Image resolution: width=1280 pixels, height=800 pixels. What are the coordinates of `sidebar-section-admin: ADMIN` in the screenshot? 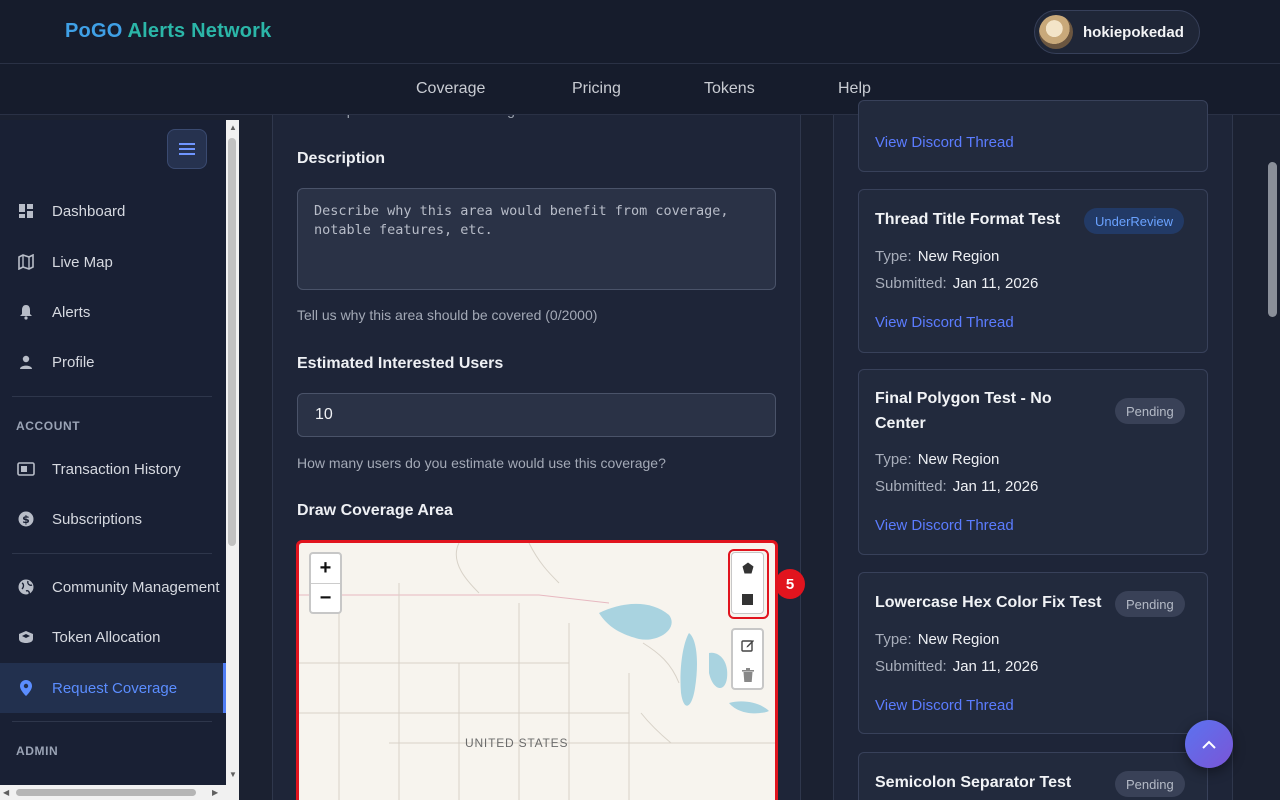 It's located at (37, 751).